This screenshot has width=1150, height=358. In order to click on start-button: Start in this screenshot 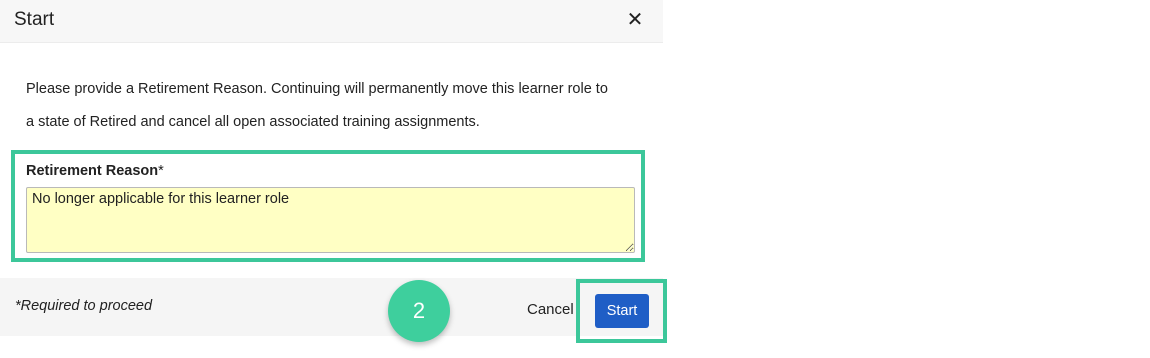, I will do `click(622, 311)`.